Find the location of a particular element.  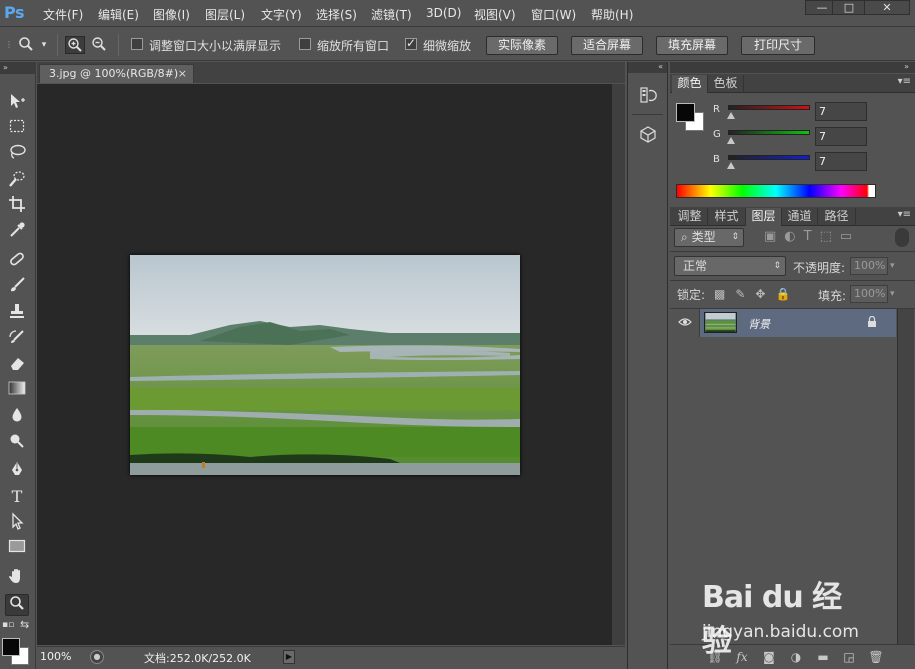

crop-tool-icon is located at coordinates (17, 206).